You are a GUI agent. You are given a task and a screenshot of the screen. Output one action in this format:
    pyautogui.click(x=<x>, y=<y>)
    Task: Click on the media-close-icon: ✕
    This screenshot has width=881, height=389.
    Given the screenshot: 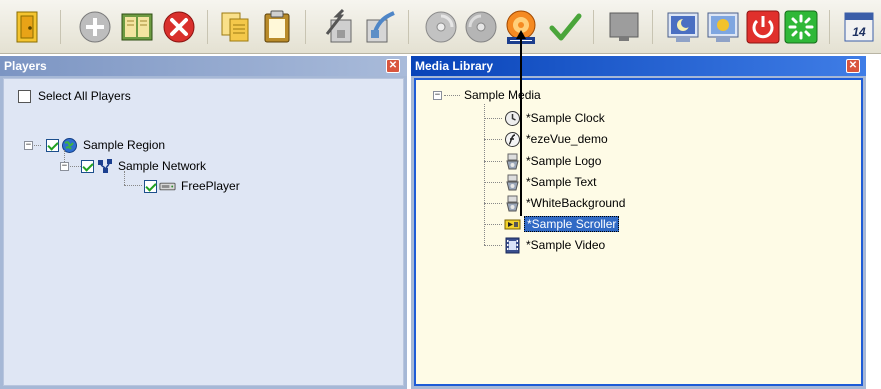 What is the action you would take?
    pyautogui.click(x=853, y=66)
    